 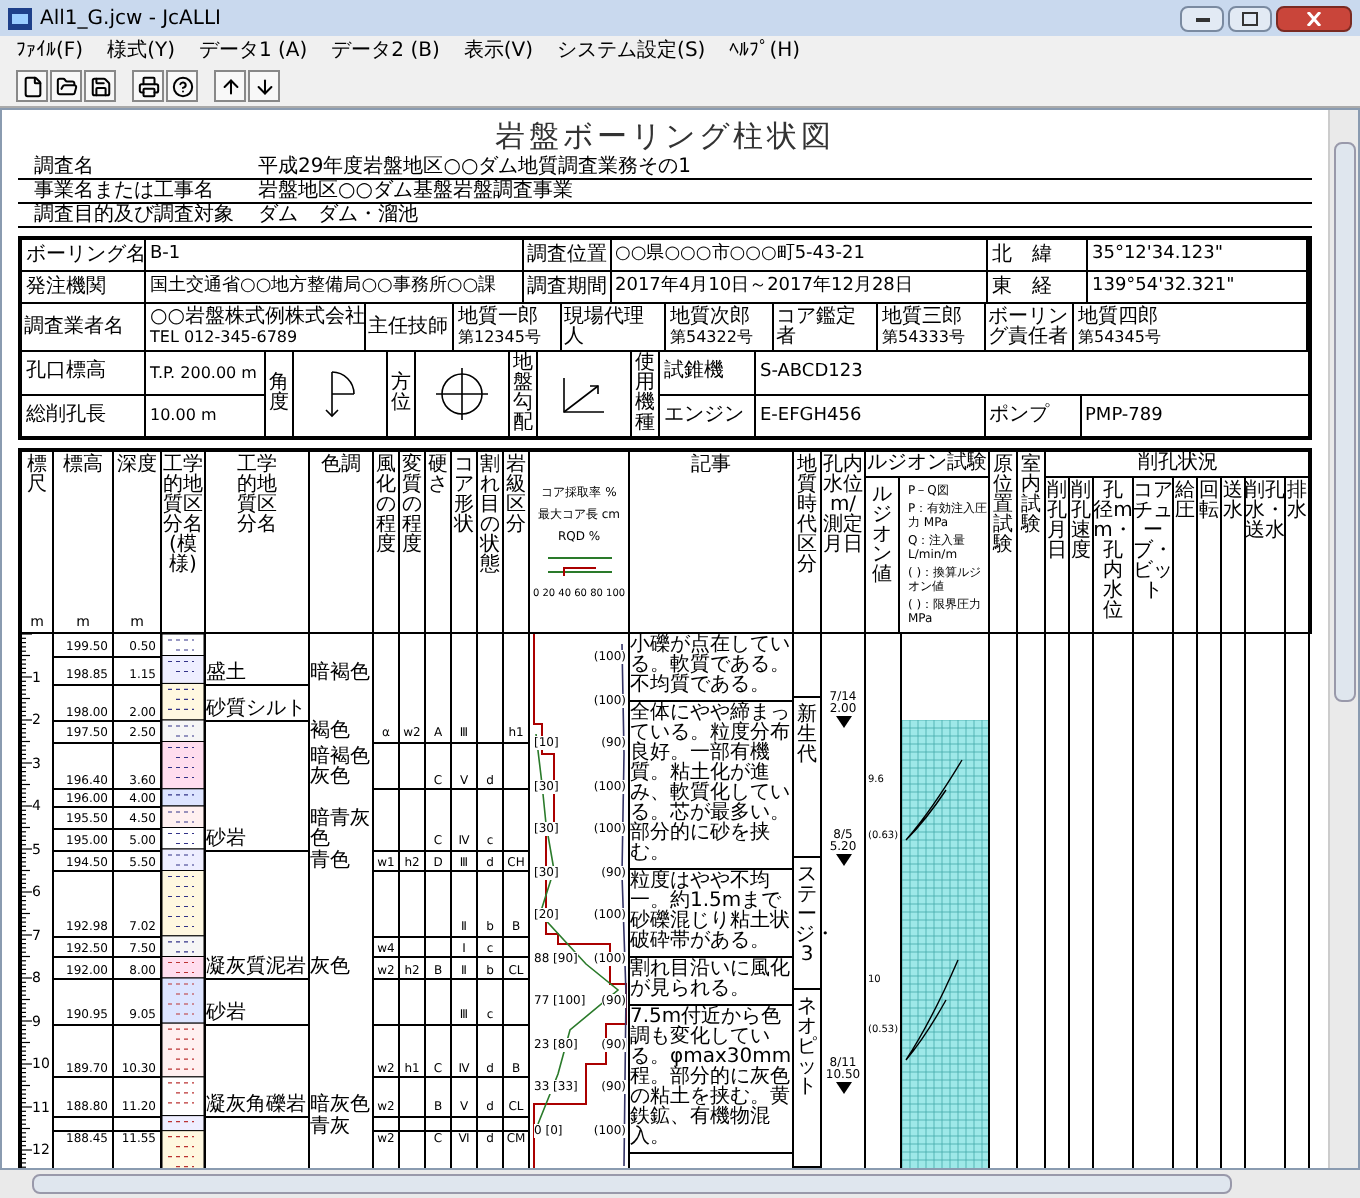 What do you see at coordinates (665, 136) in the screenshot?
I see `document-title: 岩盤ボーリング柱状図` at bounding box center [665, 136].